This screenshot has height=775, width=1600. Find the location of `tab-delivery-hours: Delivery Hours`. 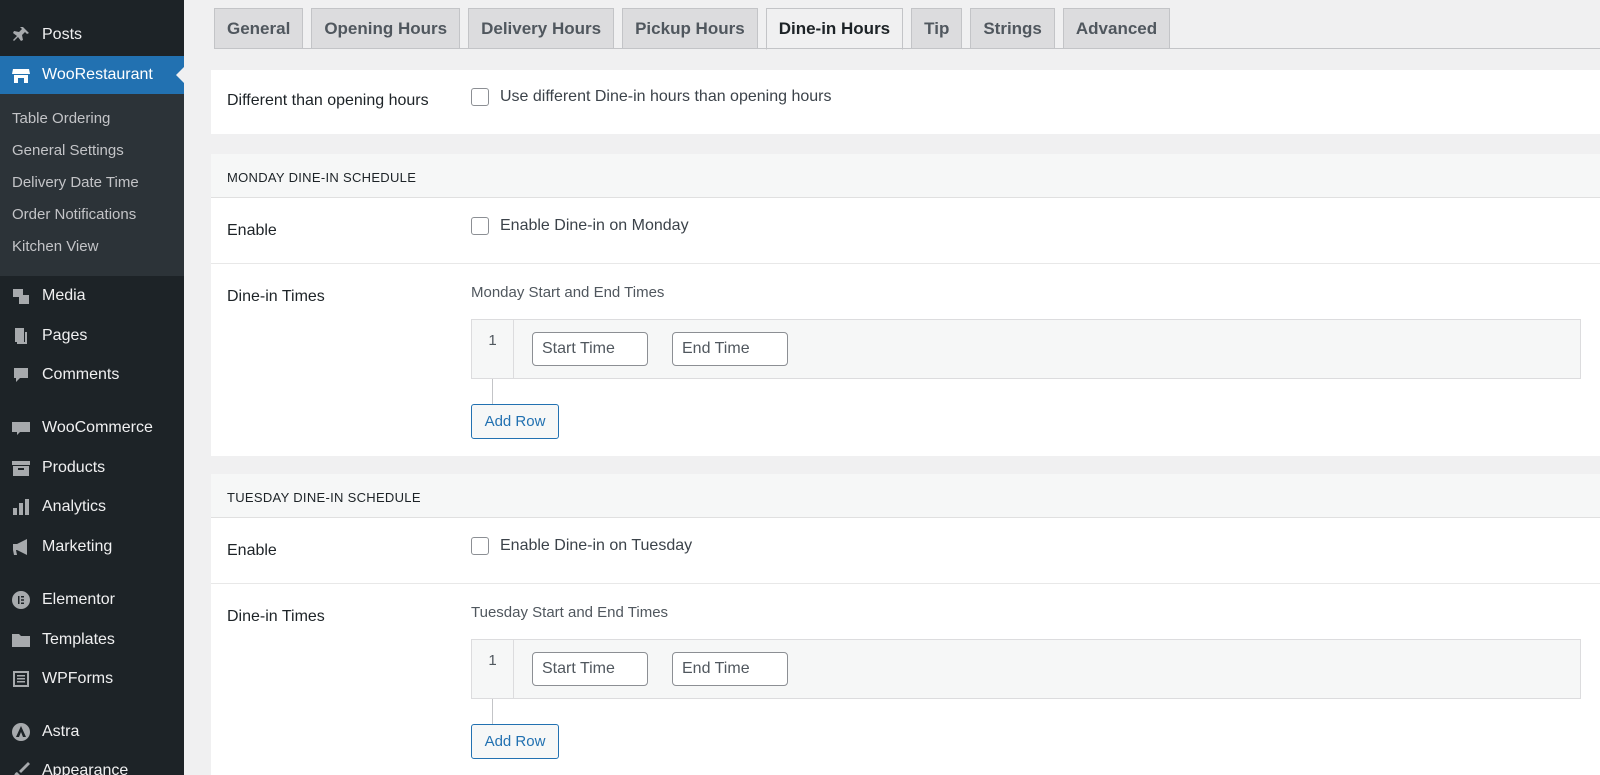

tab-delivery-hours: Delivery Hours is located at coordinates (541, 28).